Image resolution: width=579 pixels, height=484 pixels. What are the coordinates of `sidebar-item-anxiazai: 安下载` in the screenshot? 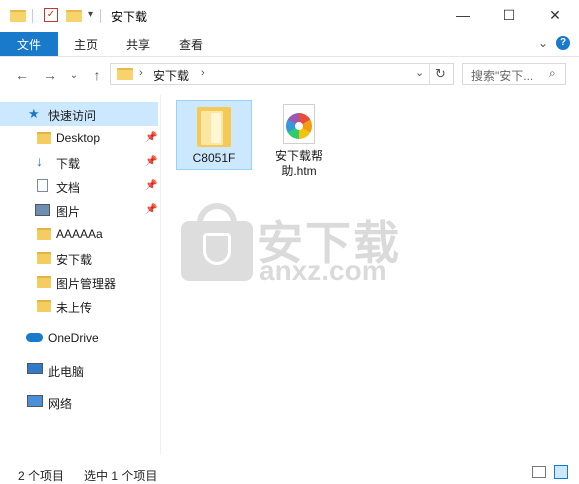 It's located at (79, 258).